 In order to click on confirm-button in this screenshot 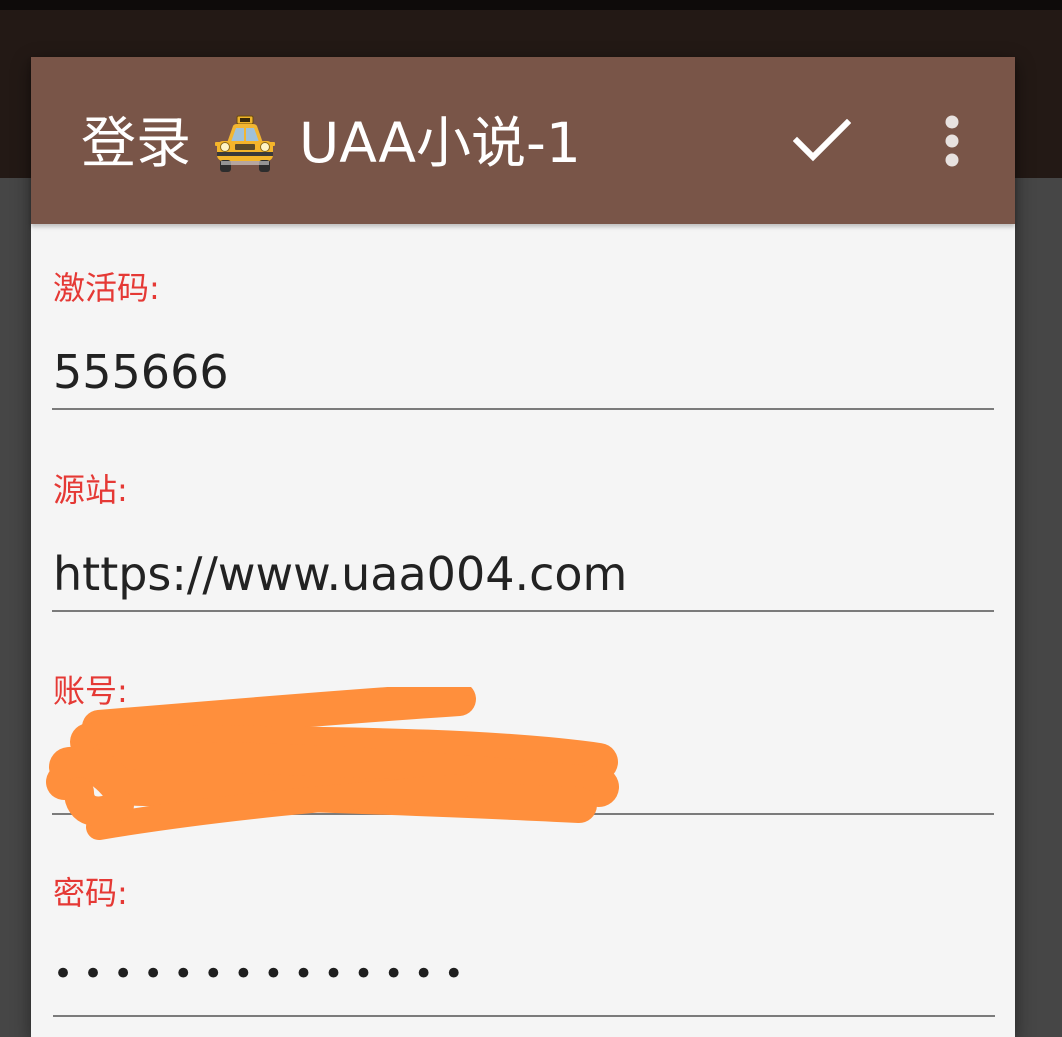, I will do `click(822, 141)`.